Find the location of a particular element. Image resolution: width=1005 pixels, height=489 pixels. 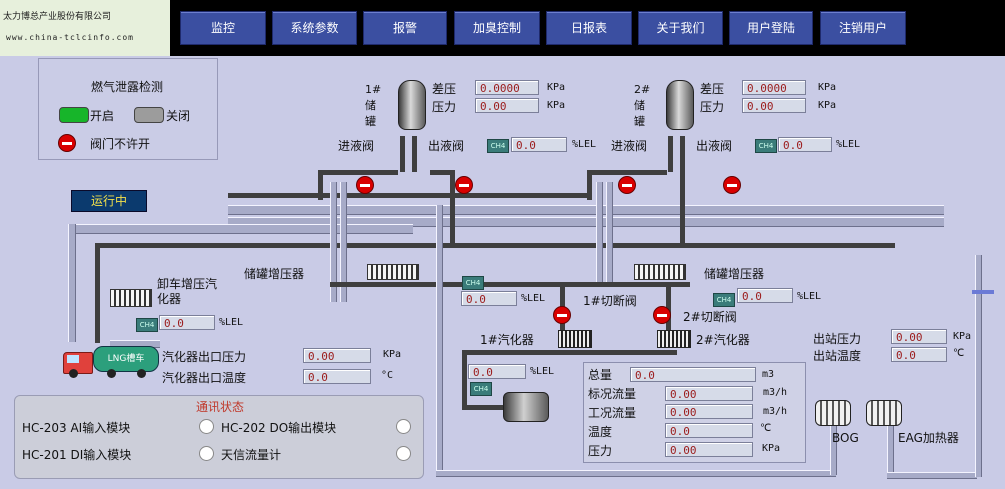

pressurizer-left-label: 储罐增压器 is located at coordinates (274, 274).